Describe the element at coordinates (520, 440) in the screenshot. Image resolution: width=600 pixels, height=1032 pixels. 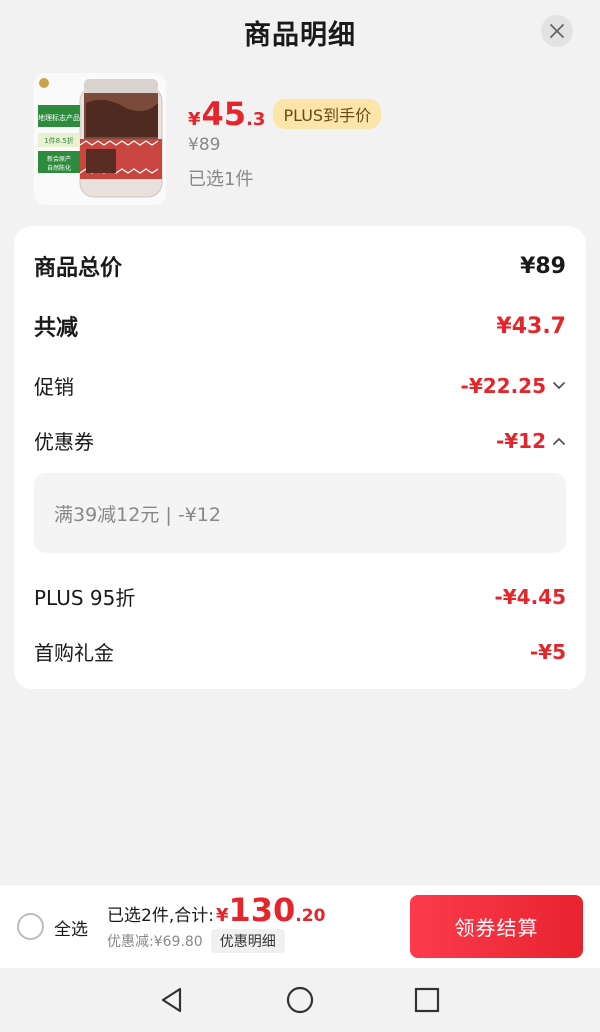
I see `coupon-value: -¥12` at that location.